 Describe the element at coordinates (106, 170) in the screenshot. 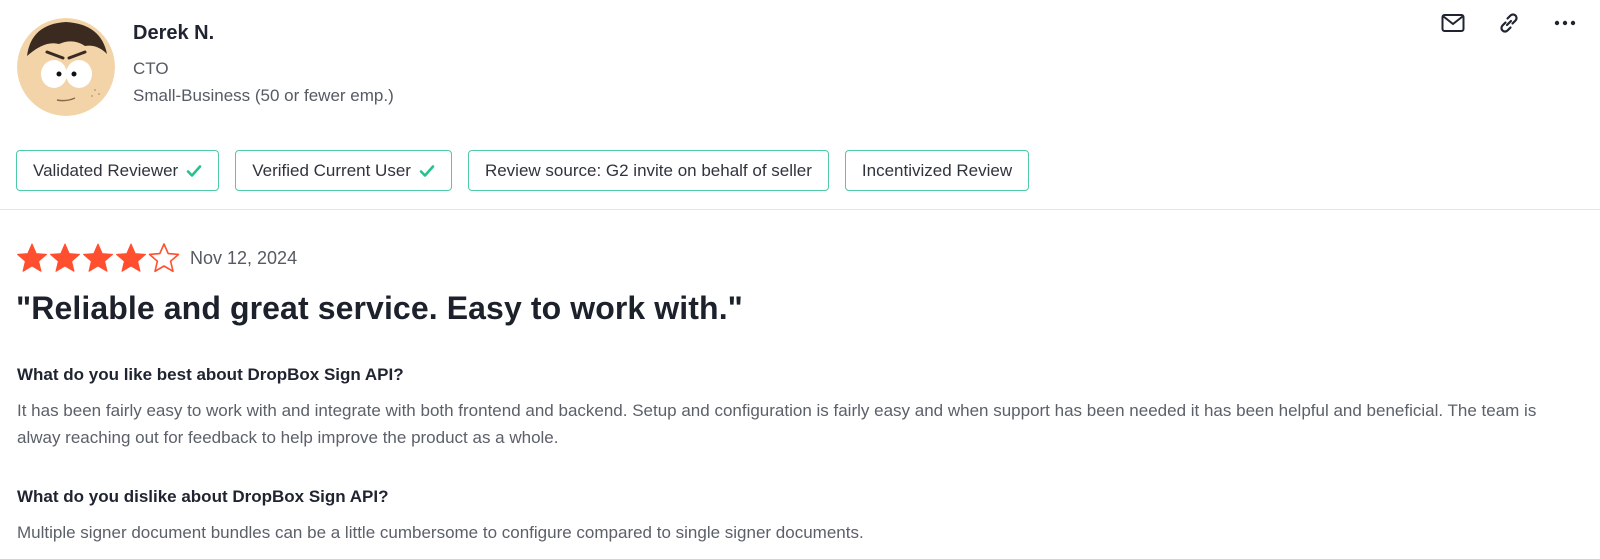

I see `badge-label: Validated Reviewer` at that location.